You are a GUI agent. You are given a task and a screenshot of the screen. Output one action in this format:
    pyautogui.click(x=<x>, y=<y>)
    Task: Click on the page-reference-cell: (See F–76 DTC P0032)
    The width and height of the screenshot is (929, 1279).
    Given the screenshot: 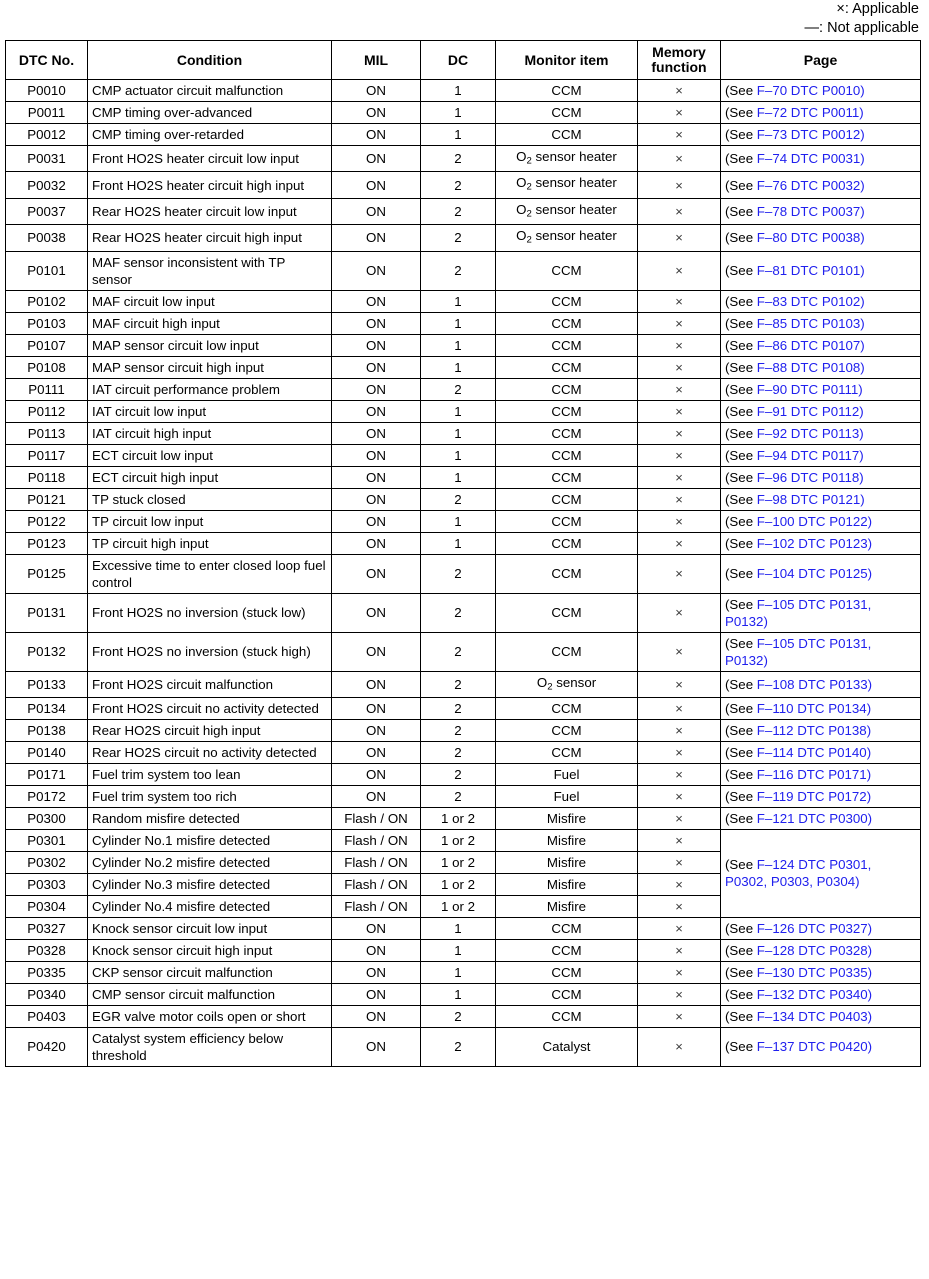 What is the action you would take?
    pyautogui.click(x=820, y=185)
    